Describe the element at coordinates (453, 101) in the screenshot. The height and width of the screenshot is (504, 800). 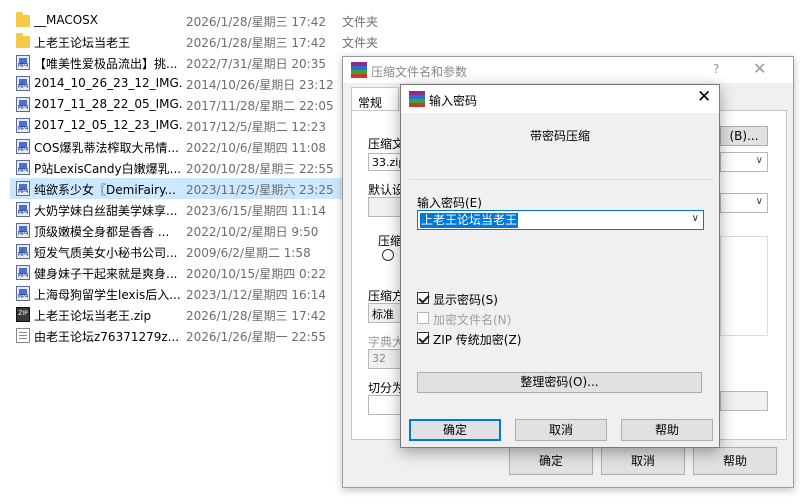
I see `password-dialog-title: 输入密码` at that location.